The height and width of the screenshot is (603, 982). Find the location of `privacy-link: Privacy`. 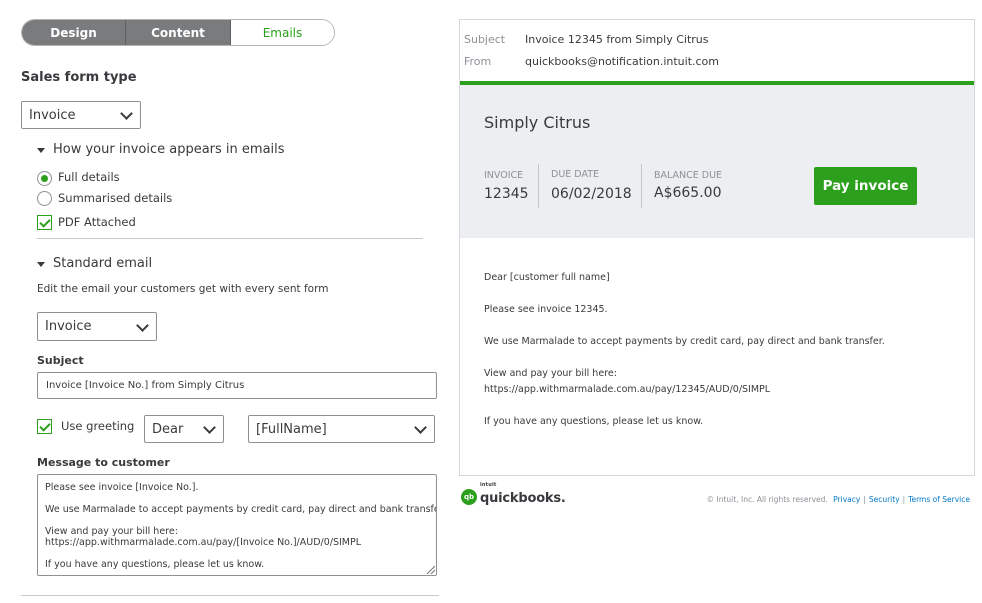

privacy-link: Privacy is located at coordinates (846, 499).